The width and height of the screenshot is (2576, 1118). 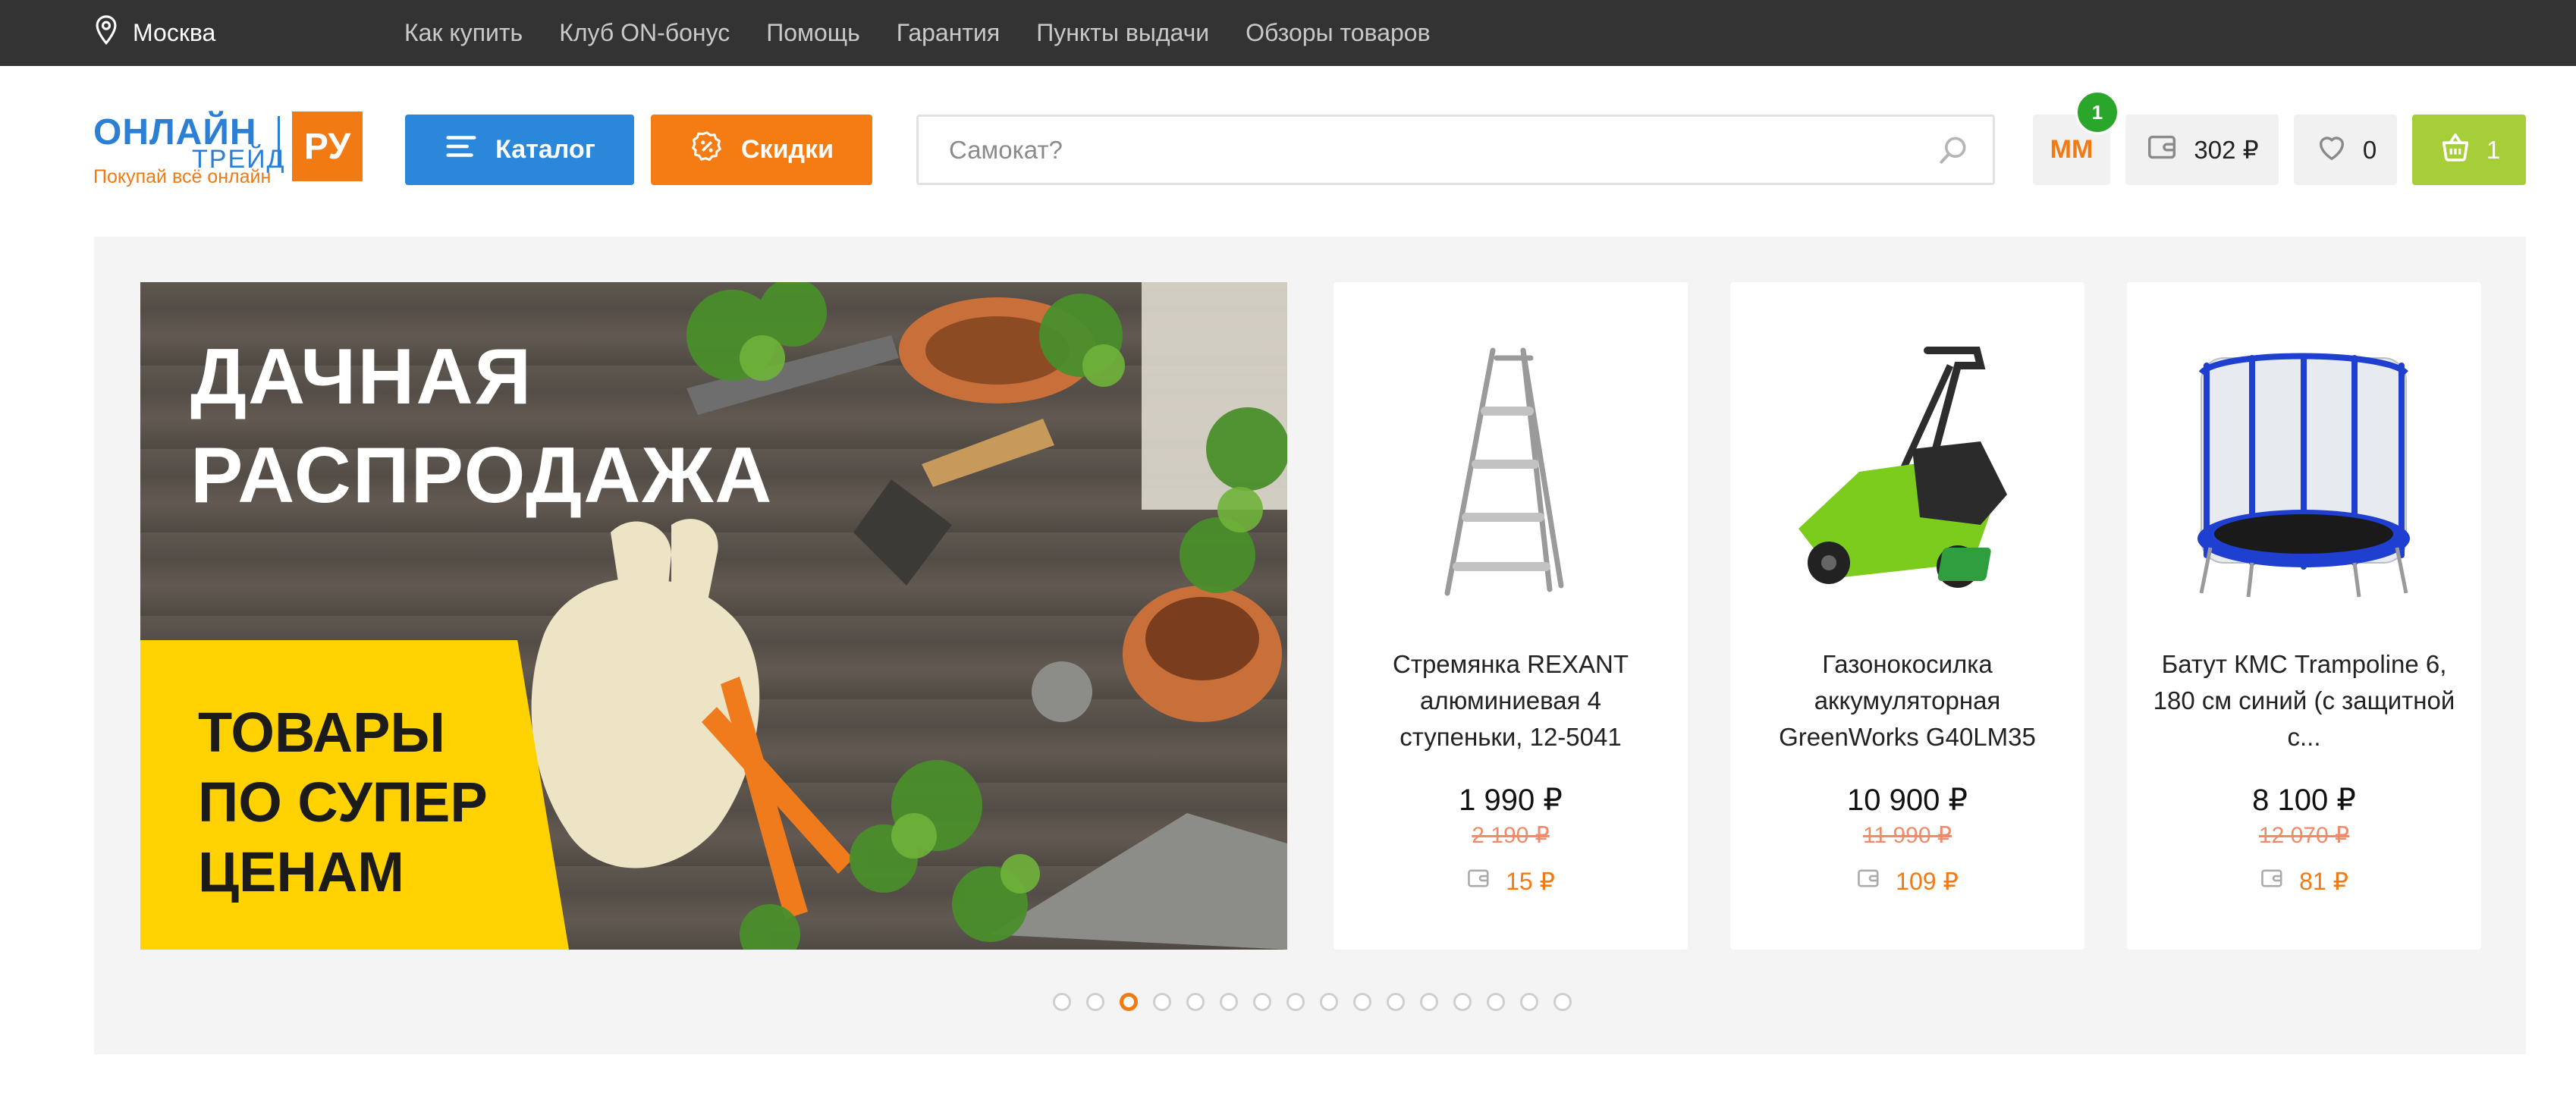 I want to click on product-bonus: 15 ₽, so click(x=1511, y=882).